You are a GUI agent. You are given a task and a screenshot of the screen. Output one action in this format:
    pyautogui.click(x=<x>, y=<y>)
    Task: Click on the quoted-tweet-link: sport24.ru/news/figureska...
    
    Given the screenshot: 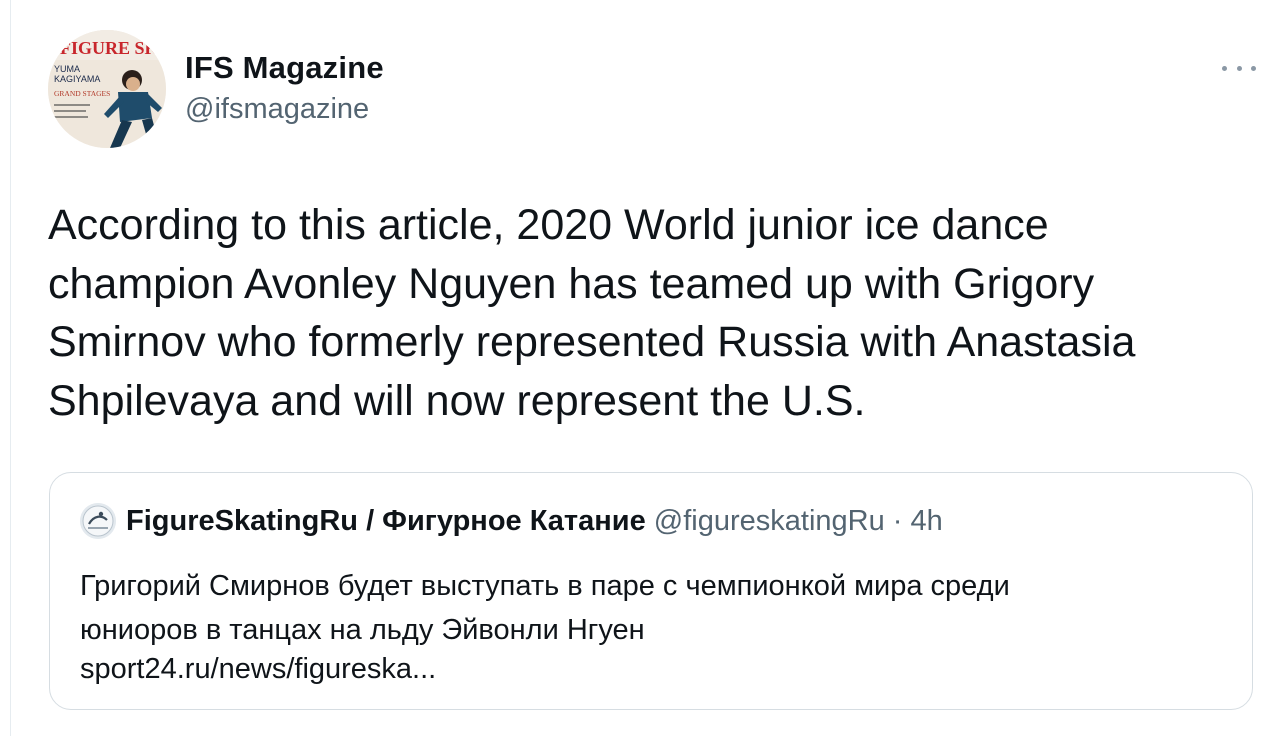 What is the action you would take?
    pyautogui.click(x=258, y=669)
    